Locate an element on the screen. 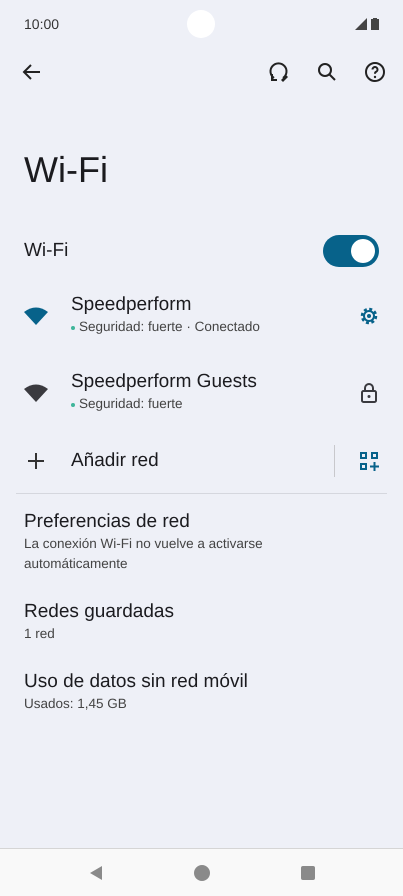 The width and height of the screenshot is (403, 896). setting-subtitle: La conexión Wi-Fi no vuelve a activarse automáticamente is located at coordinates (144, 554).